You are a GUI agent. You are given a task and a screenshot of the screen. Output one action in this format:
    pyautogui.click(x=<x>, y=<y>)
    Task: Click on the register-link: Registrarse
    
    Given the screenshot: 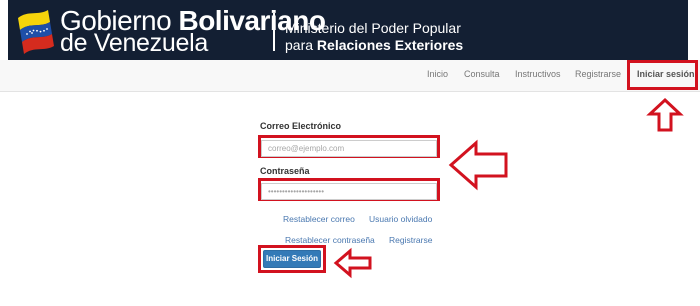 What is the action you would take?
    pyautogui.click(x=410, y=240)
    